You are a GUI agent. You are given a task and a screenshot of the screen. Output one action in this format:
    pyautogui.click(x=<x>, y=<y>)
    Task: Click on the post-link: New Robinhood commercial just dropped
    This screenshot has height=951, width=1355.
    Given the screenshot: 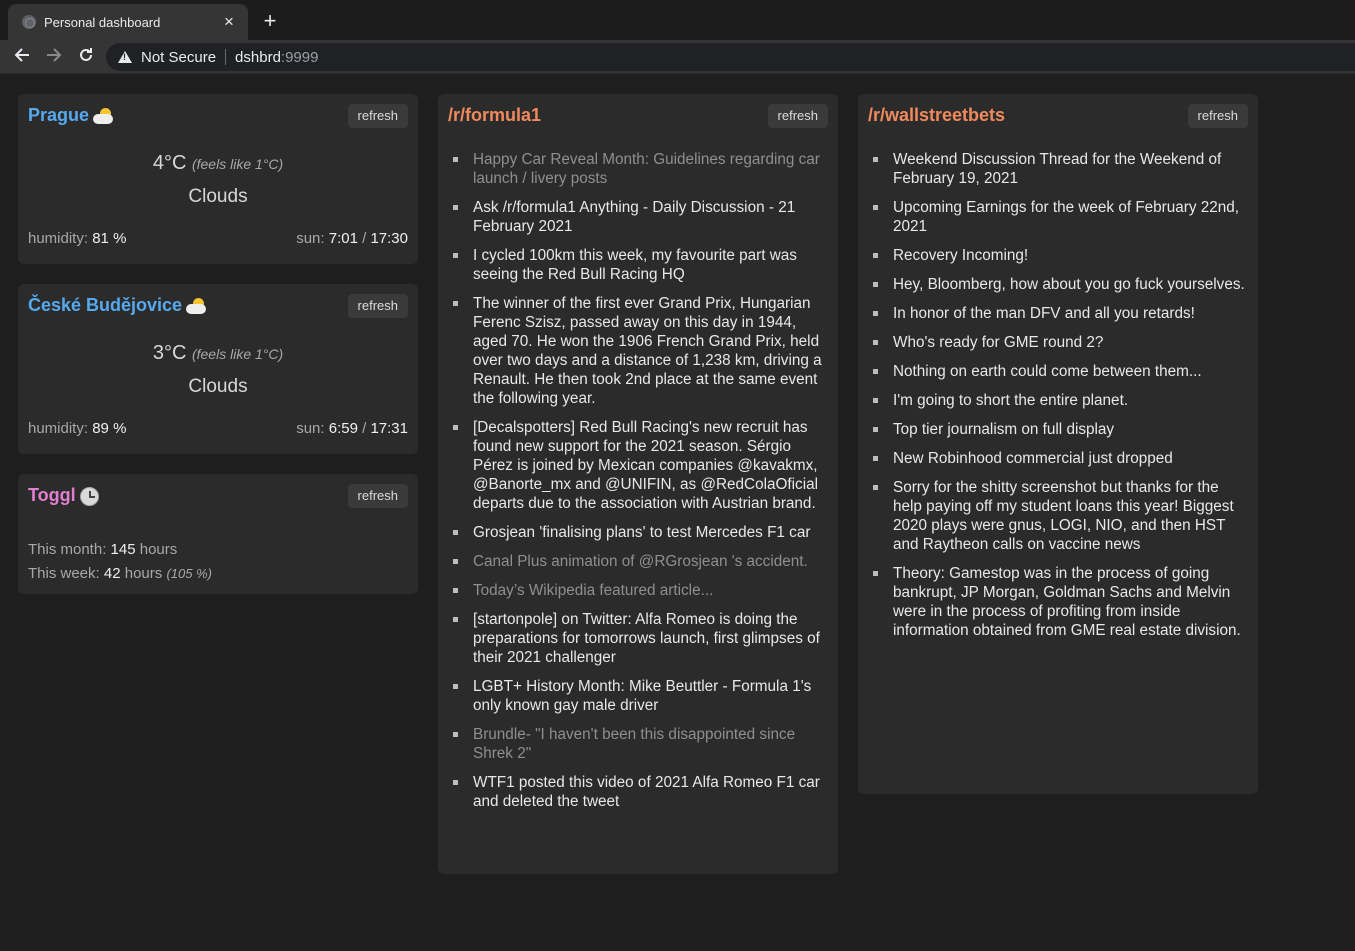 What is the action you would take?
    pyautogui.click(x=1058, y=458)
    